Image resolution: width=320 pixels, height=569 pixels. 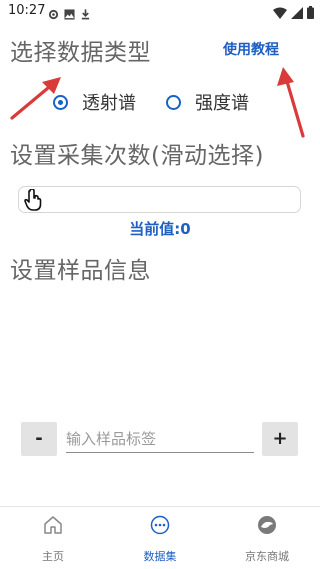 I want to click on nav-item-home: 主页, so click(x=53, y=538).